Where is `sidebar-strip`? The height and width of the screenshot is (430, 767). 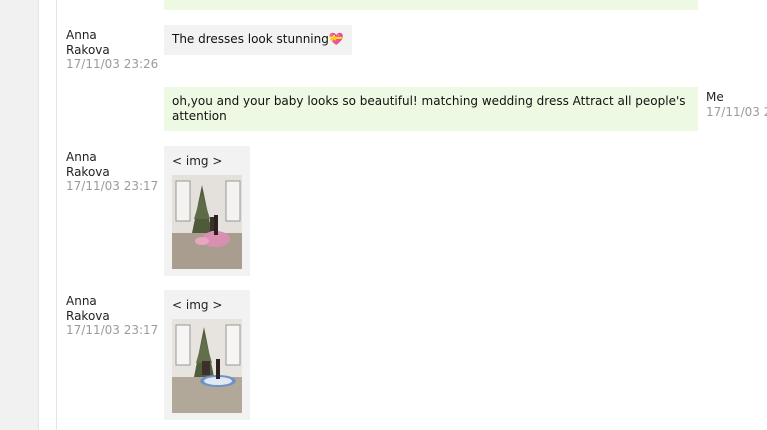 sidebar-strip is located at coordinates (19, 215).